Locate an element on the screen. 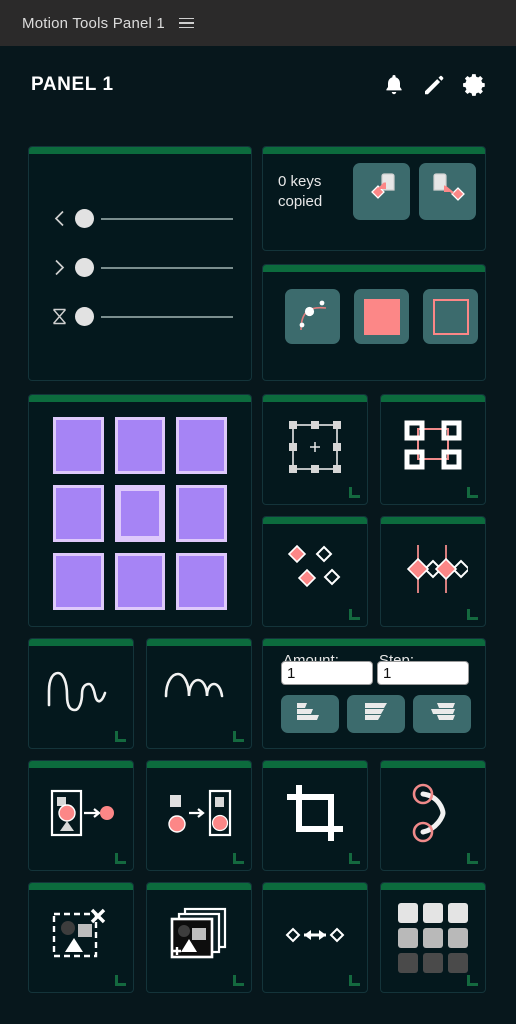  group-into-container-icon is located at coordinates (199, 815).